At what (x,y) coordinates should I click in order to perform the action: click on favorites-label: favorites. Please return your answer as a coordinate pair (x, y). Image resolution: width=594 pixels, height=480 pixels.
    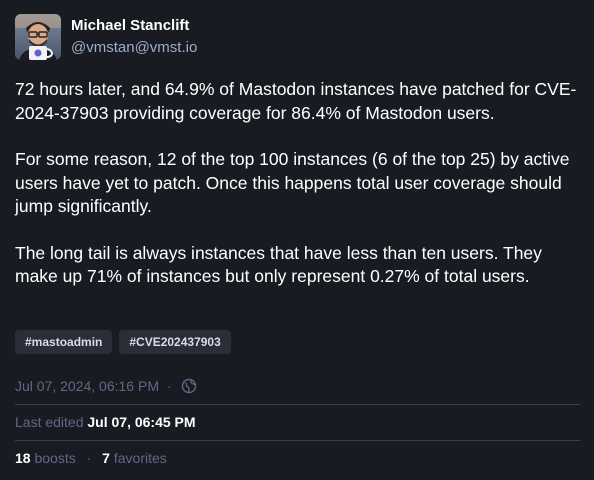
    Looking at the image, I should click on (140, 458).